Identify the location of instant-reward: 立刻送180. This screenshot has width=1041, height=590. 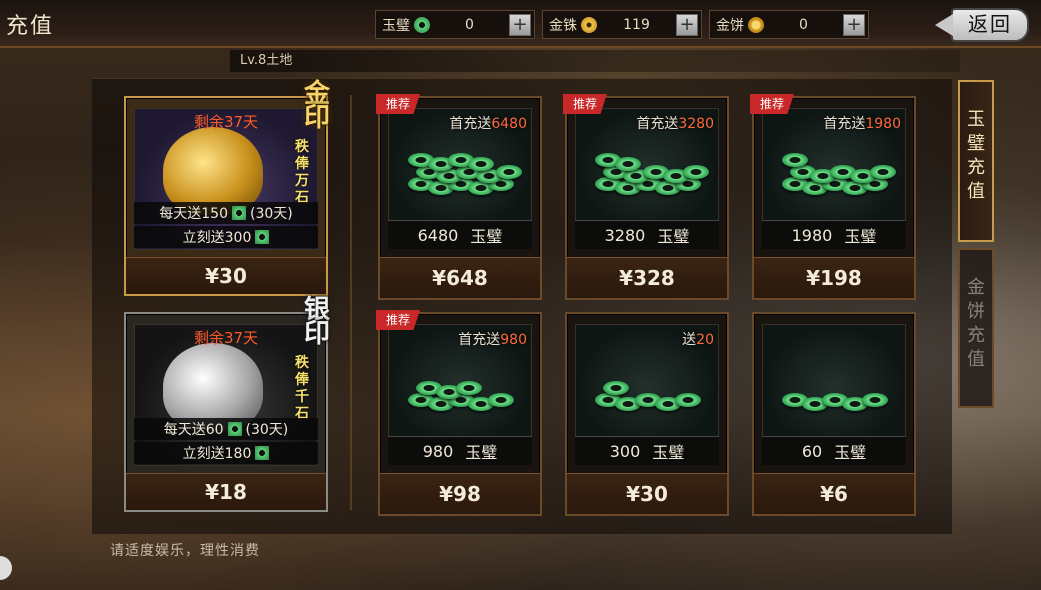
(226, 453).